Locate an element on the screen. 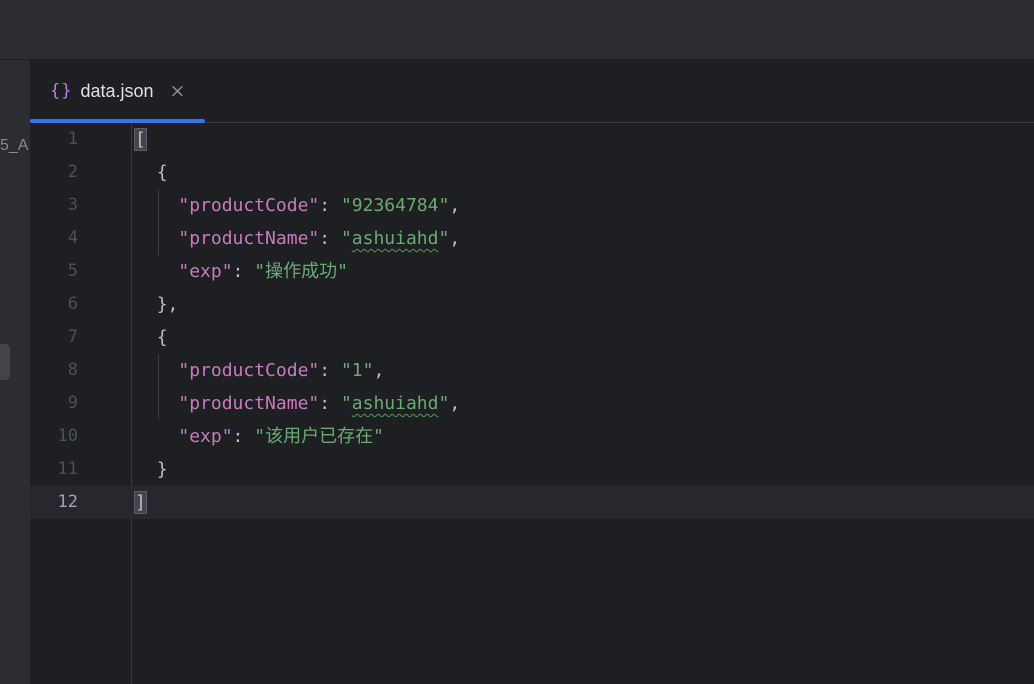 This screenshot has width=1034, height=684. code-line-1: 1 [ is located at coordinates (532, 139).